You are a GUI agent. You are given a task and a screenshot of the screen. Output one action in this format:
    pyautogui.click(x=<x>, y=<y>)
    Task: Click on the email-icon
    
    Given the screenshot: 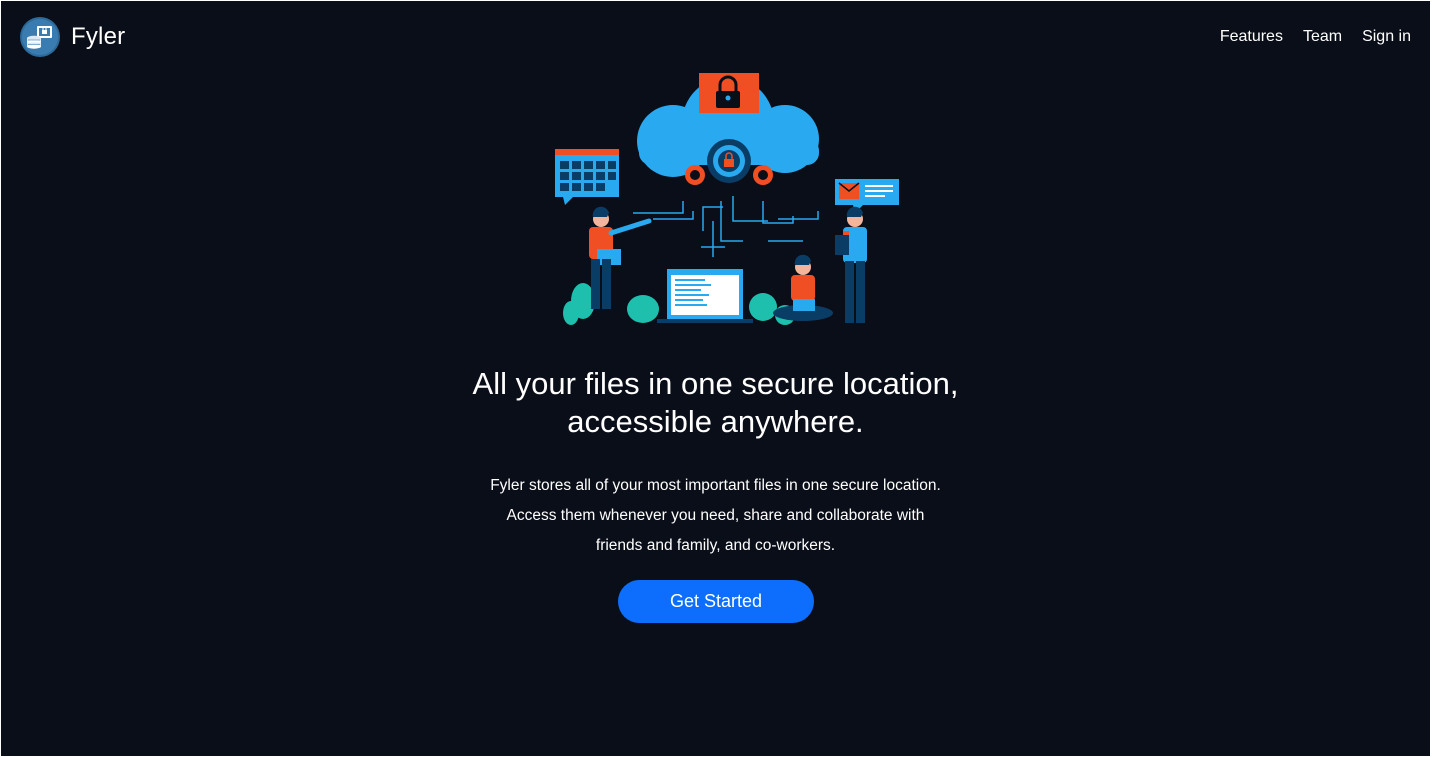 What is the action you would take?
    pyautogui.click(x=867, y=196)
    